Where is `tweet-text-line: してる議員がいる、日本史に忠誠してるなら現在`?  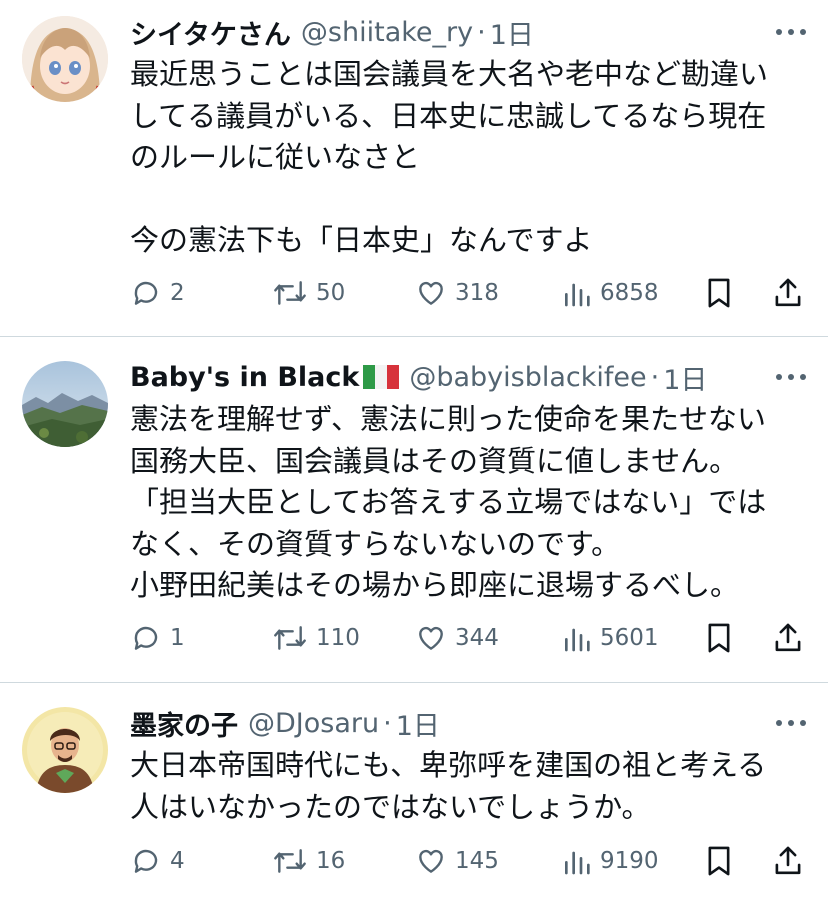 tweet-text-line: してる議員がいる、日本史に忠誠してるなら現在 is located at coordinates (448, 115).